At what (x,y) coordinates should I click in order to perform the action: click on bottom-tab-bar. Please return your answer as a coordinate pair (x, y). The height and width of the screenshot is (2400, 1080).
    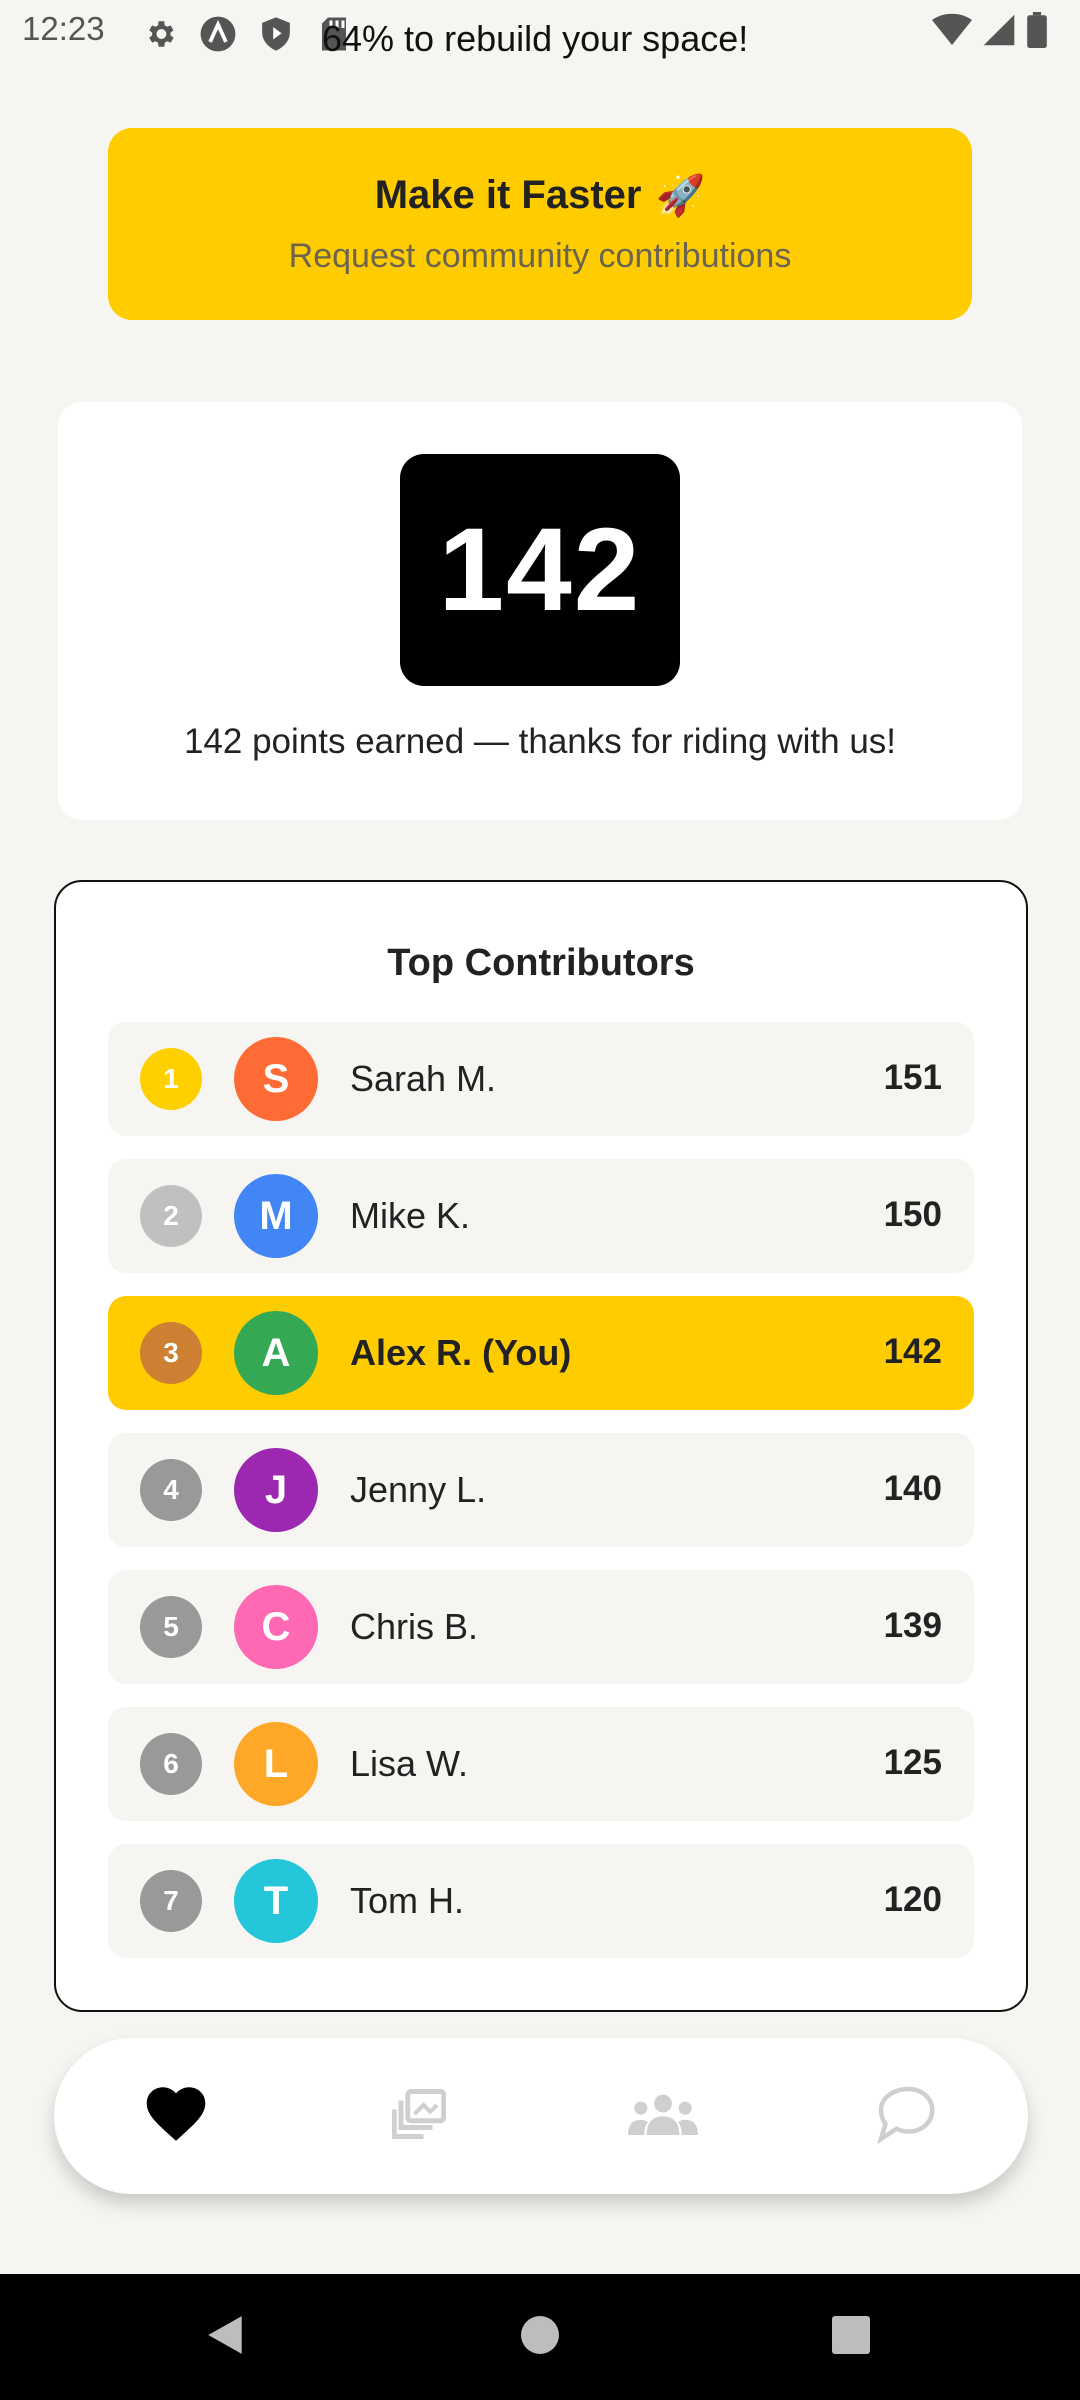
    Looking at the image, I should click on (541, 2116).